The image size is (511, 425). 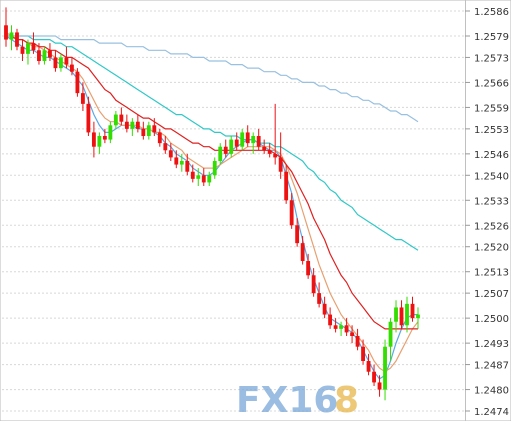 I want to click on y-tick-label: 1.2573, so click(x=491, y=58).